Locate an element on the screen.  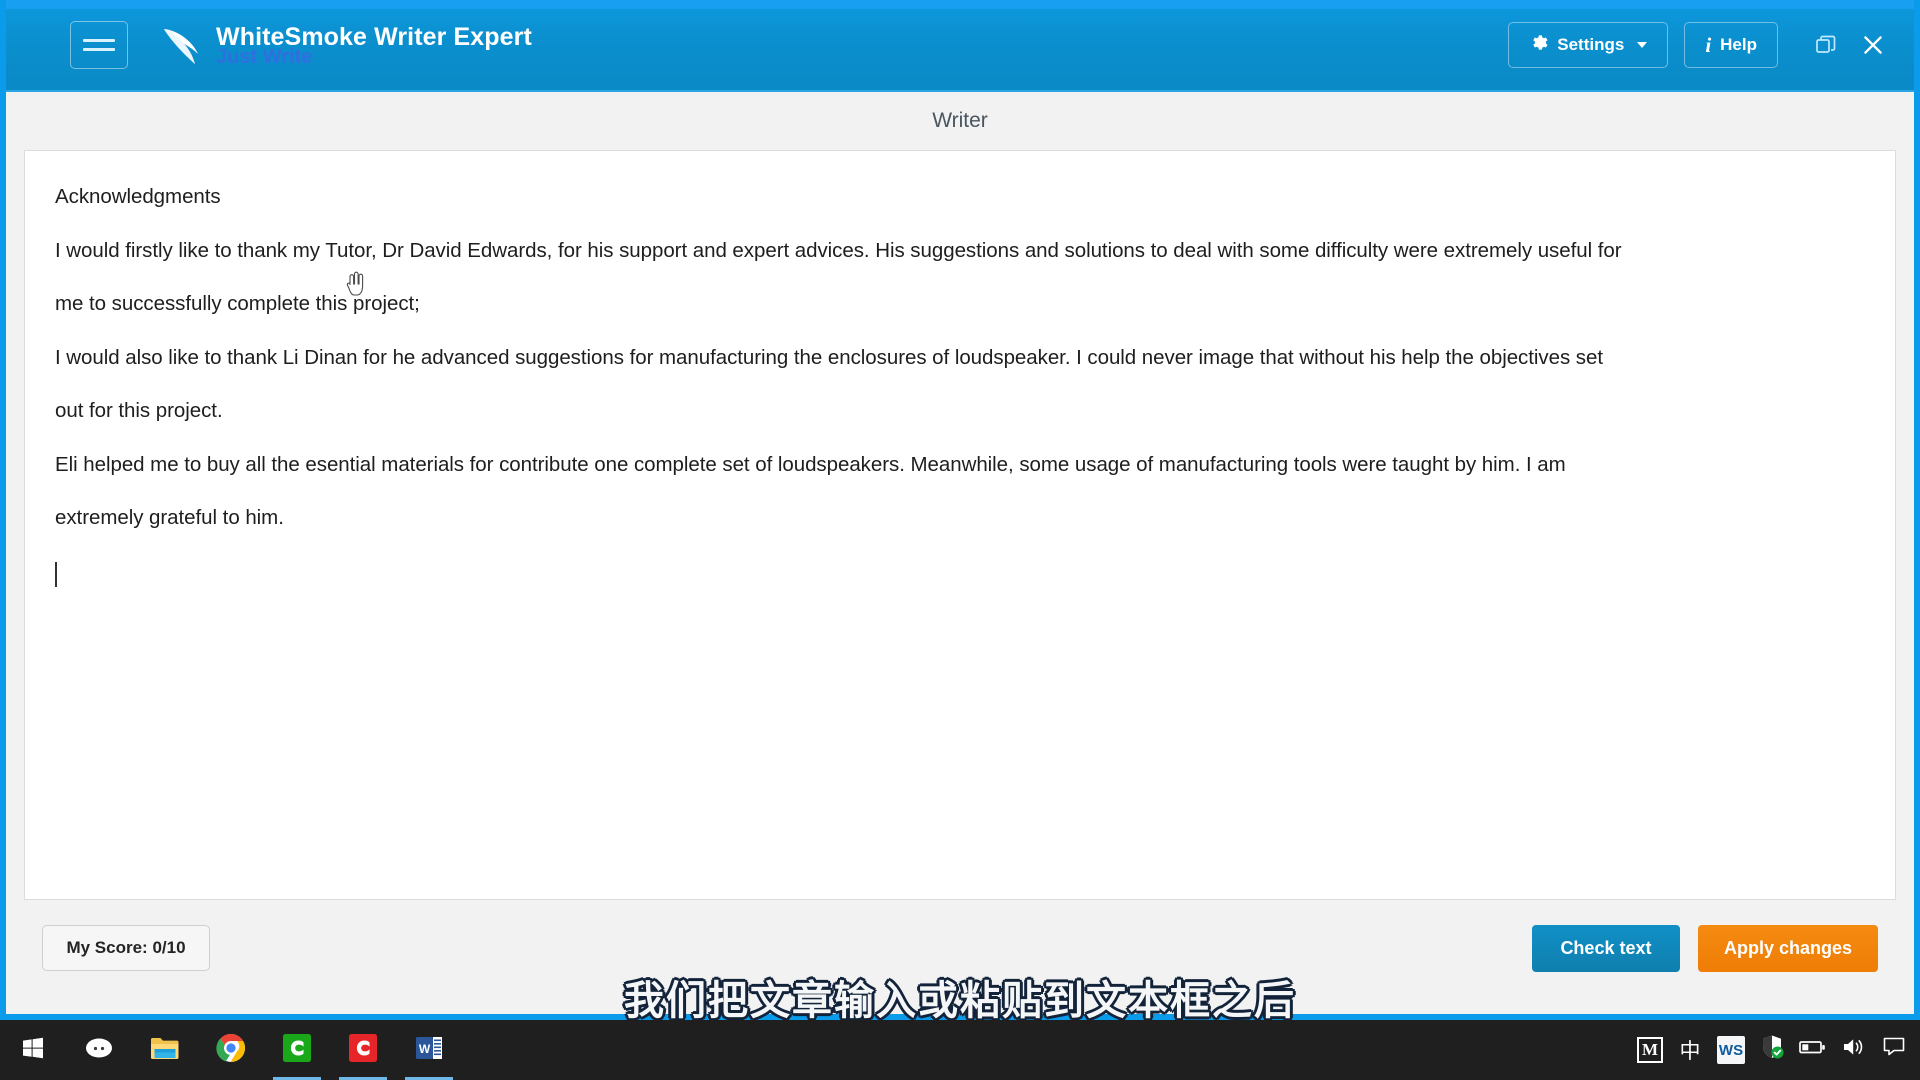
taskbar-item-camtasia-recorder is located at coordinates (363, 1050).